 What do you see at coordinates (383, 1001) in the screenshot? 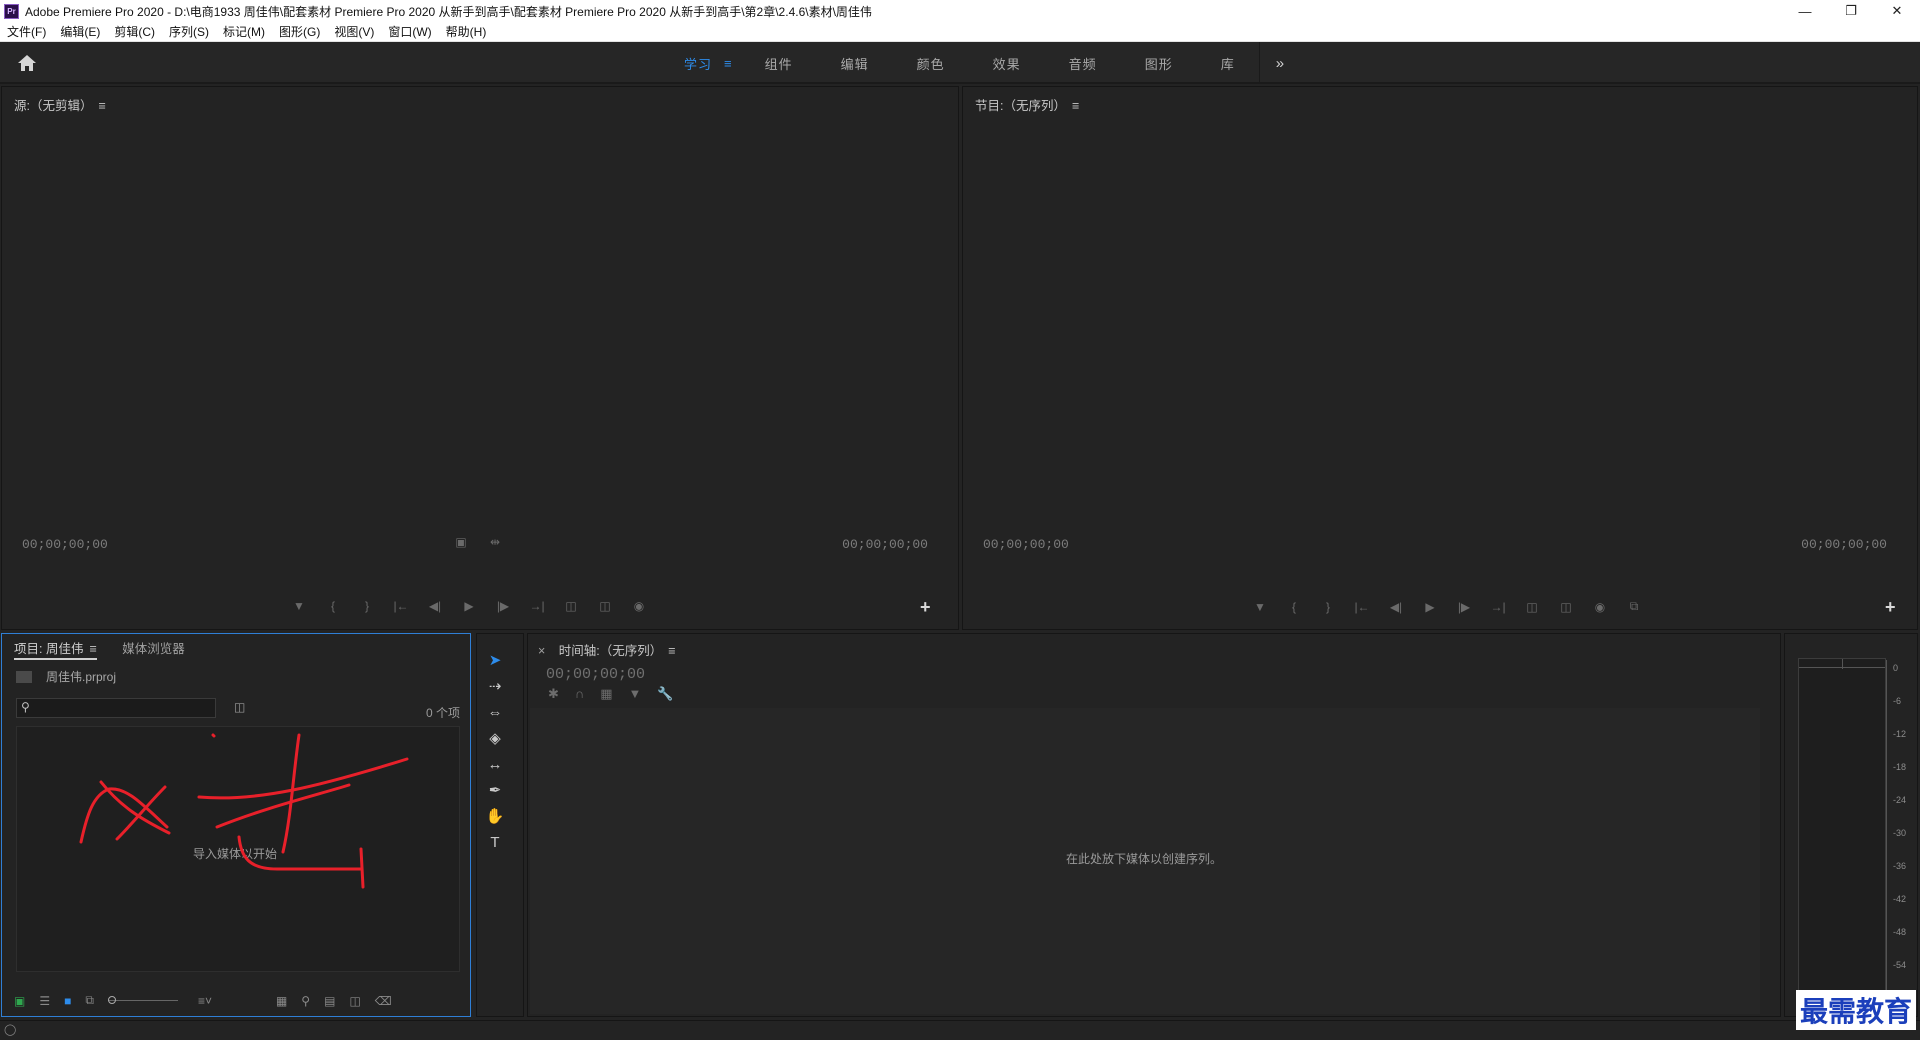
I see `clear-icon: ⌫` at bounding box center [383, 1001].